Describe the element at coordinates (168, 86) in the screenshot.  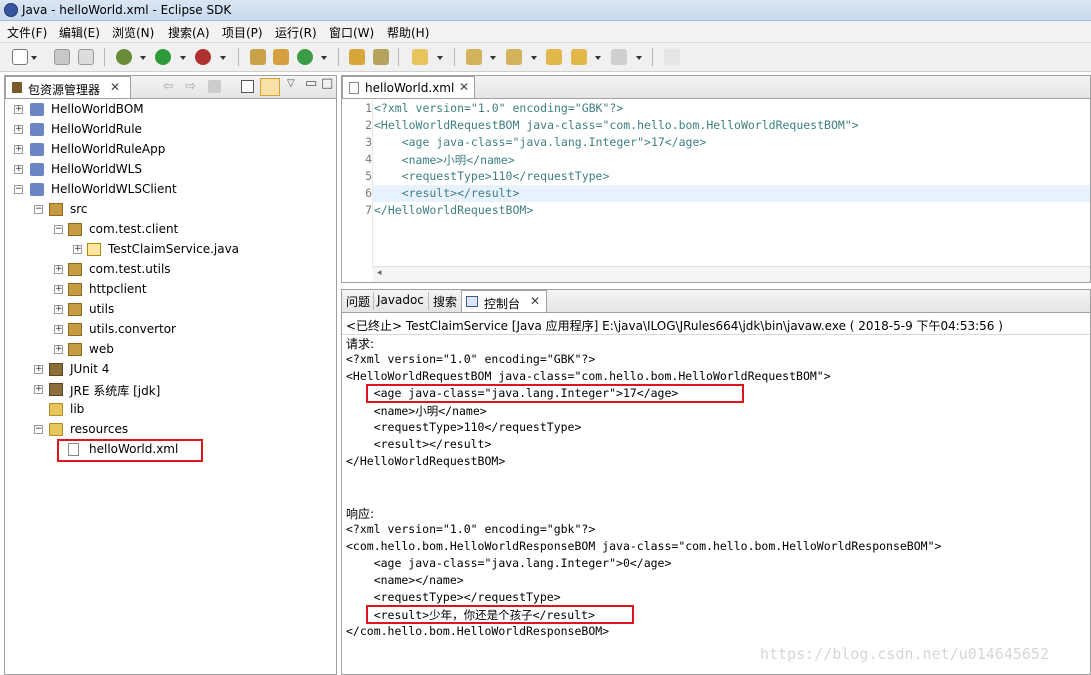
I see `back-nav-icon: ⇦` at that location.